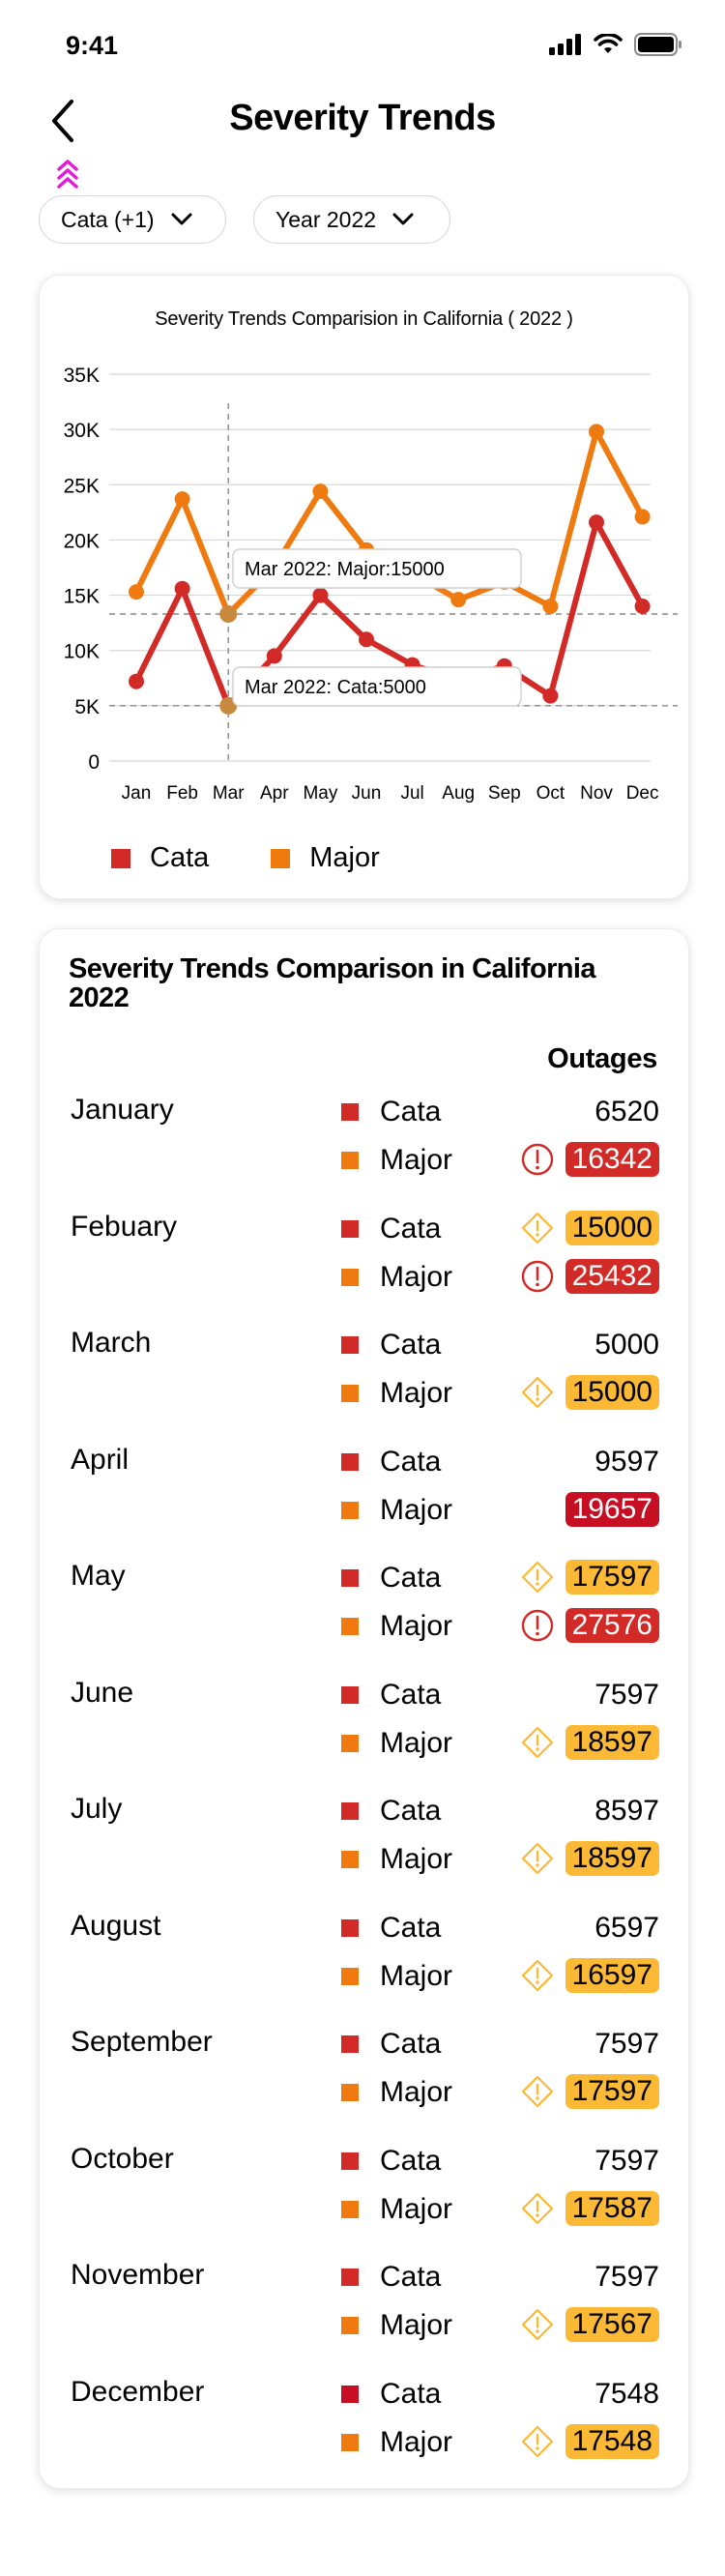 Image resolution: width=725 pixels, height=2576 pixels. Describe the element at coordinates (362, 43) in the screenshot. I see `status-bar: 9:41` at that location.